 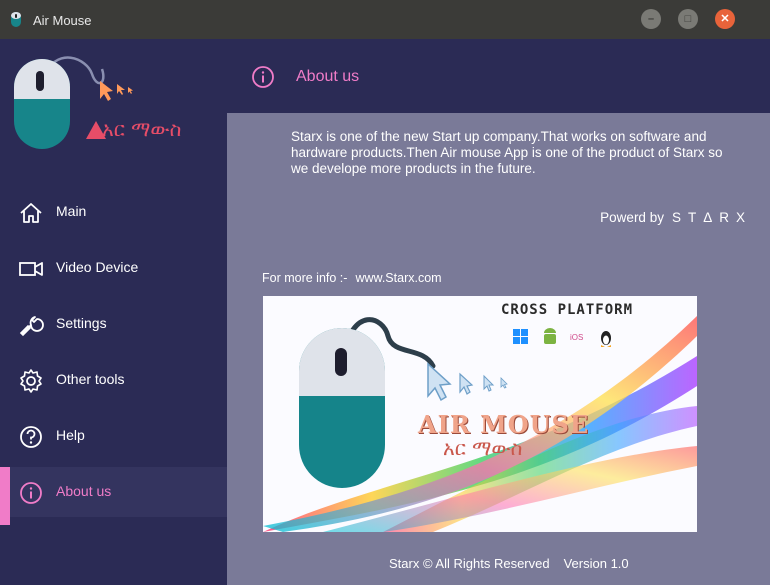 What do you see at coordinates (62, 20) in the screenshot?
I see `window-title: Air Mouse` at bounding box center [62, 20].